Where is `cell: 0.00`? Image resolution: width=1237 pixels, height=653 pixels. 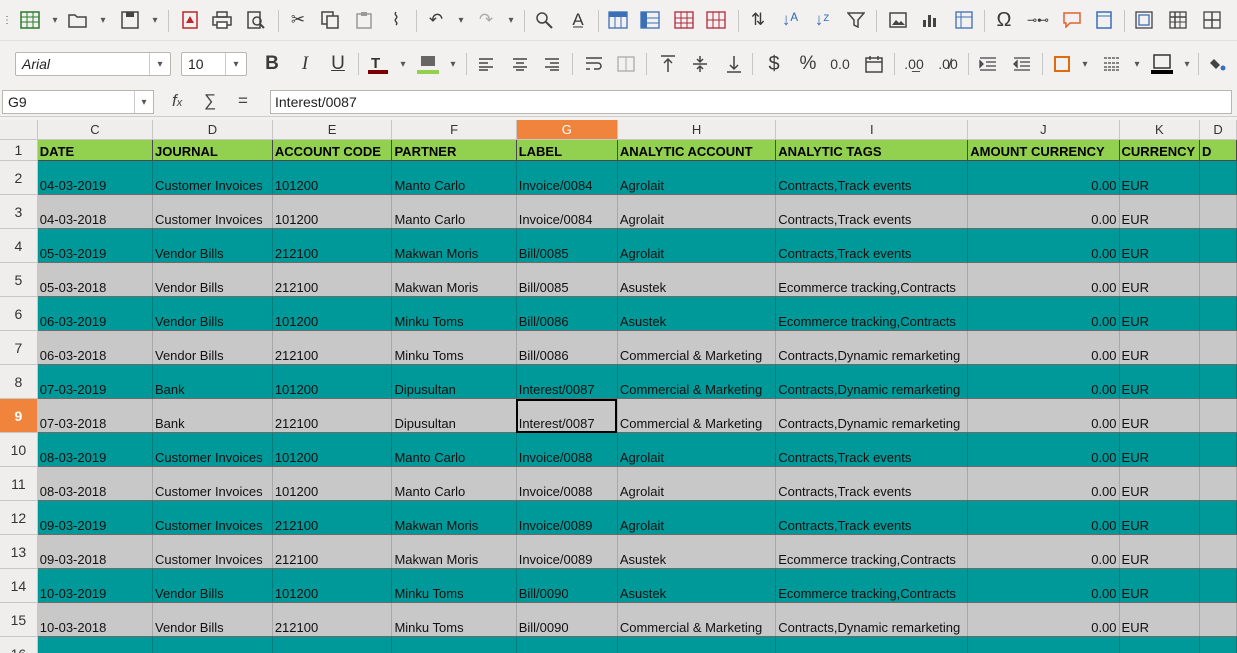
cell: 0.00 is located at coordinates (1043, 211).